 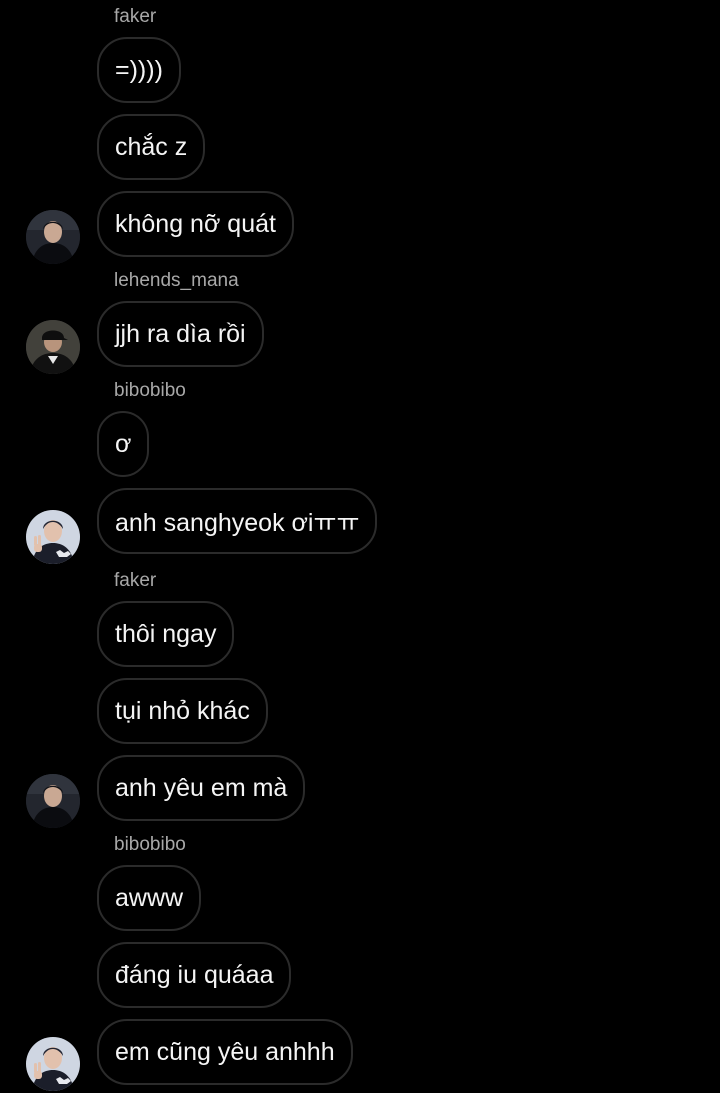 What do you see at coordinates (194, 975) in the screenshot?
I see `message-bubble: đáng iu quáaa` at bounding box center [194, 975].